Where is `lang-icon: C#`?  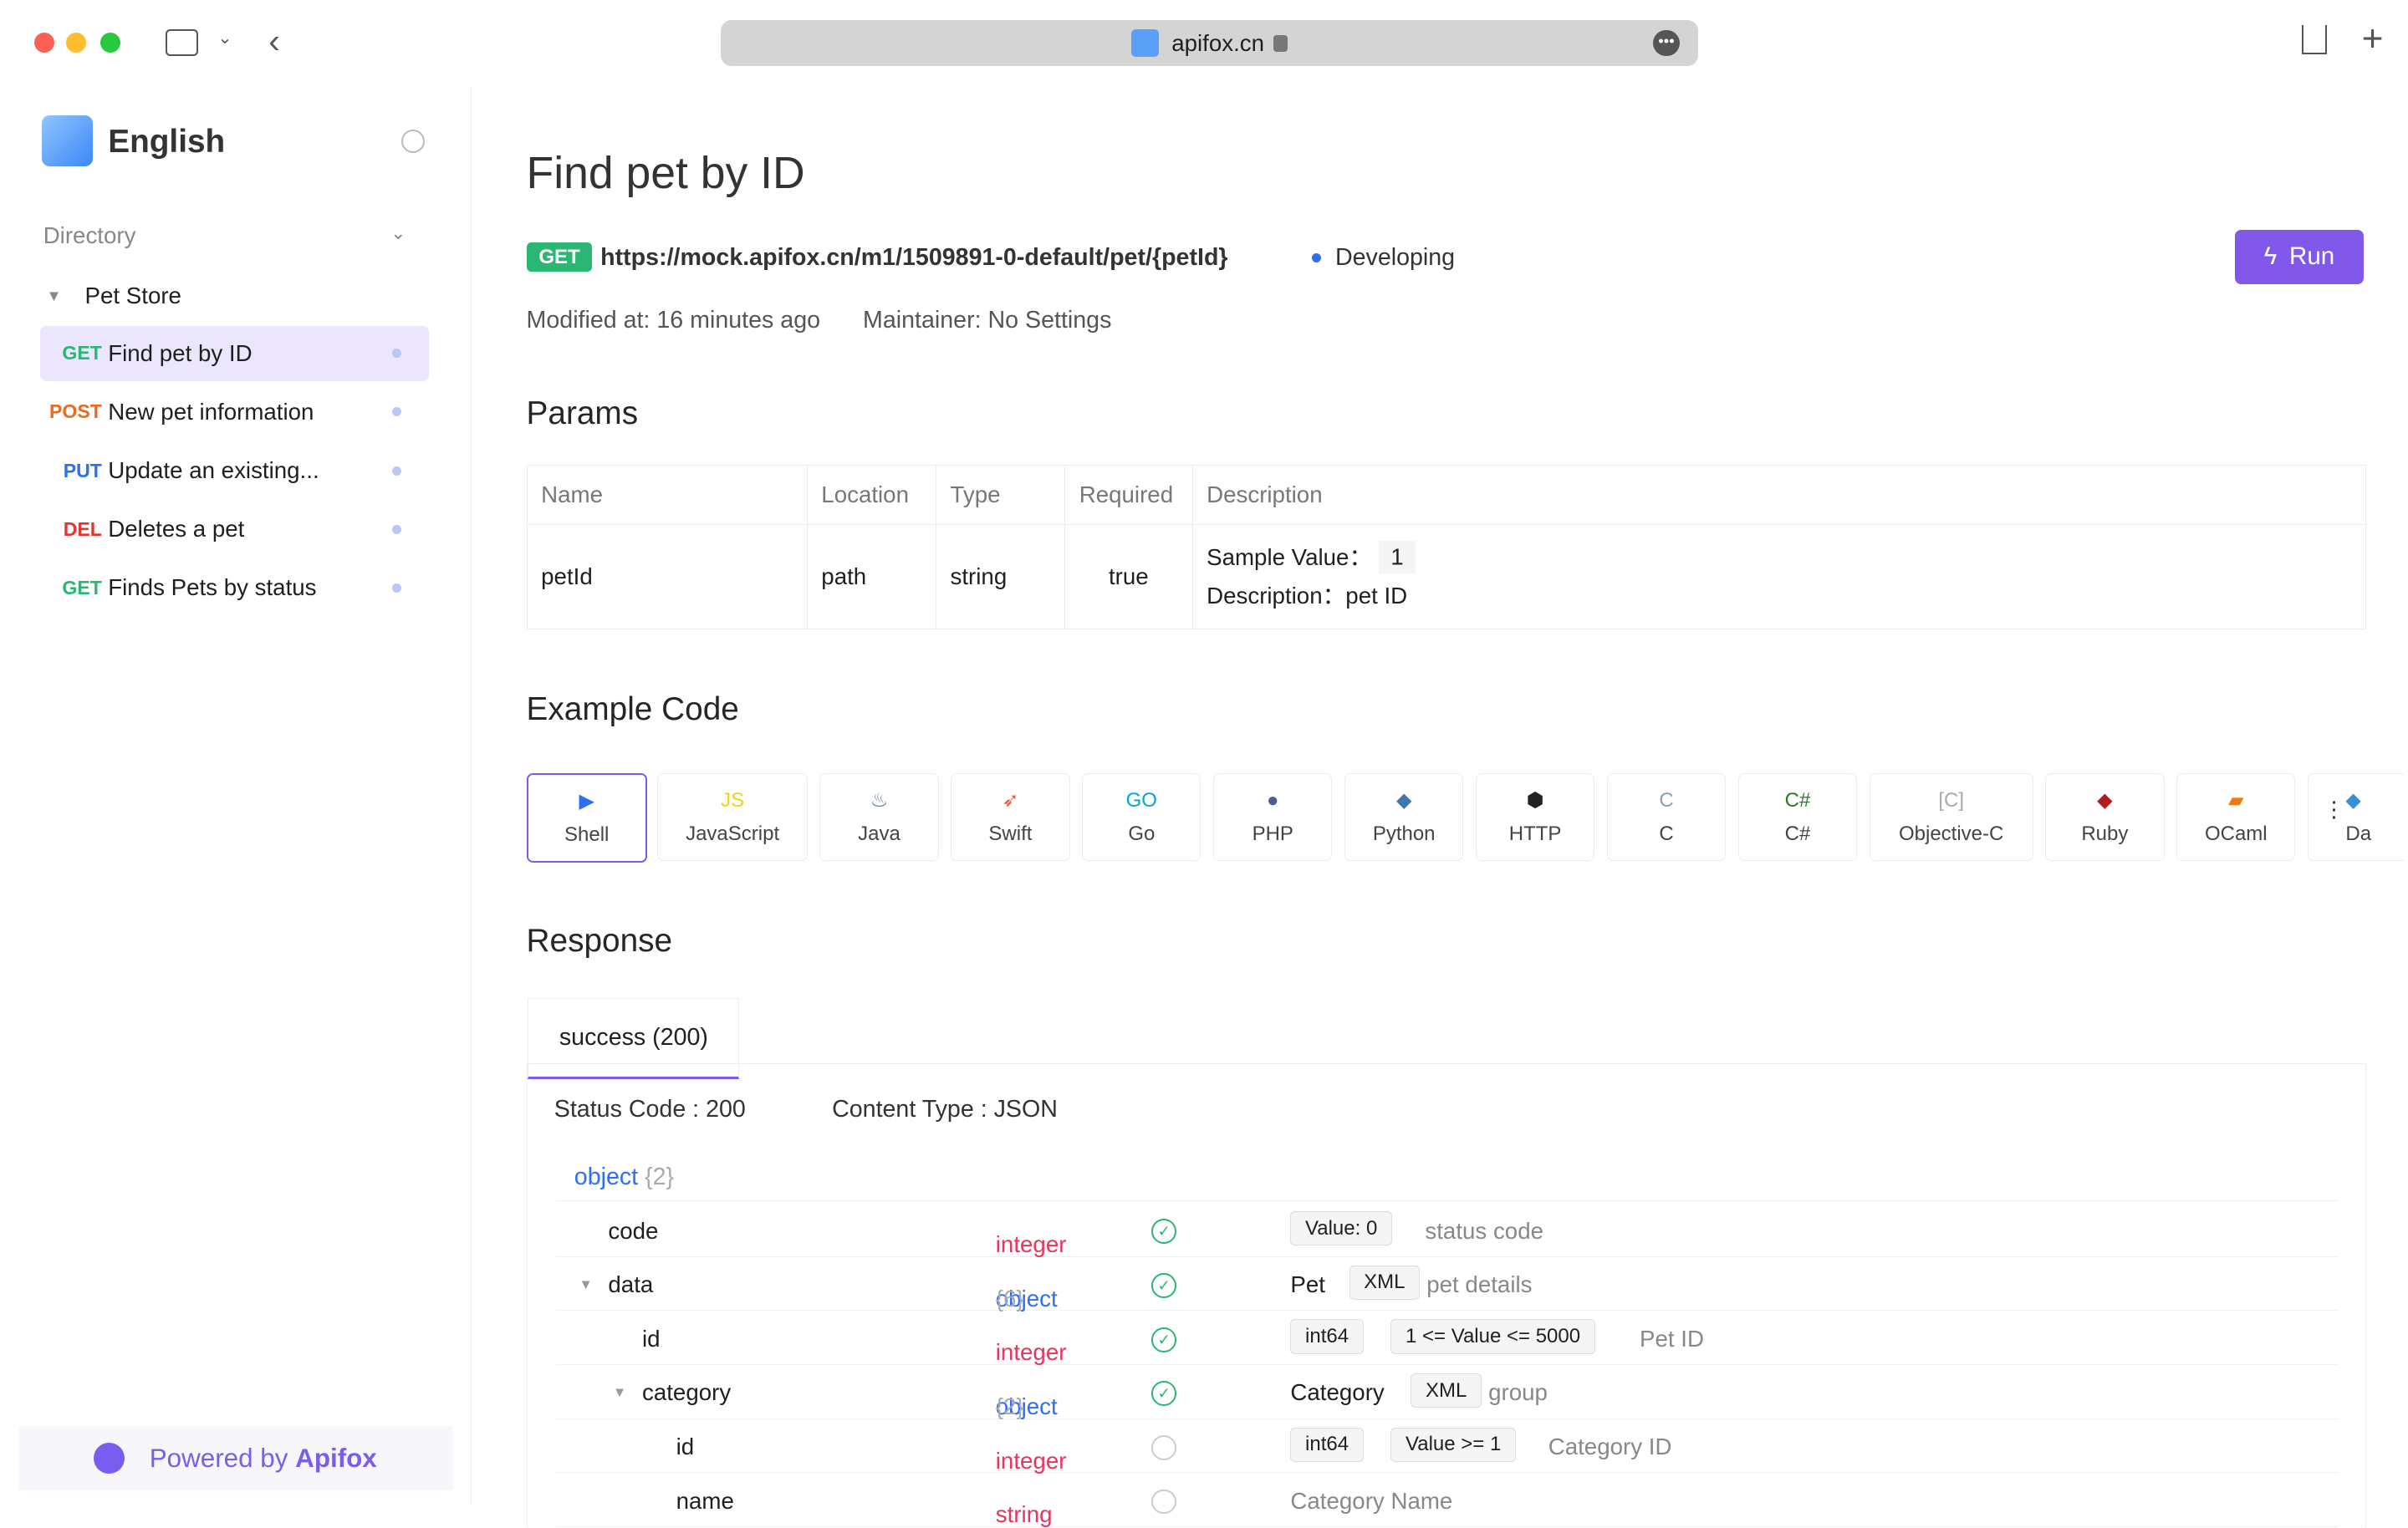 lang-icon: C# is located at coordinates (1797, 801).